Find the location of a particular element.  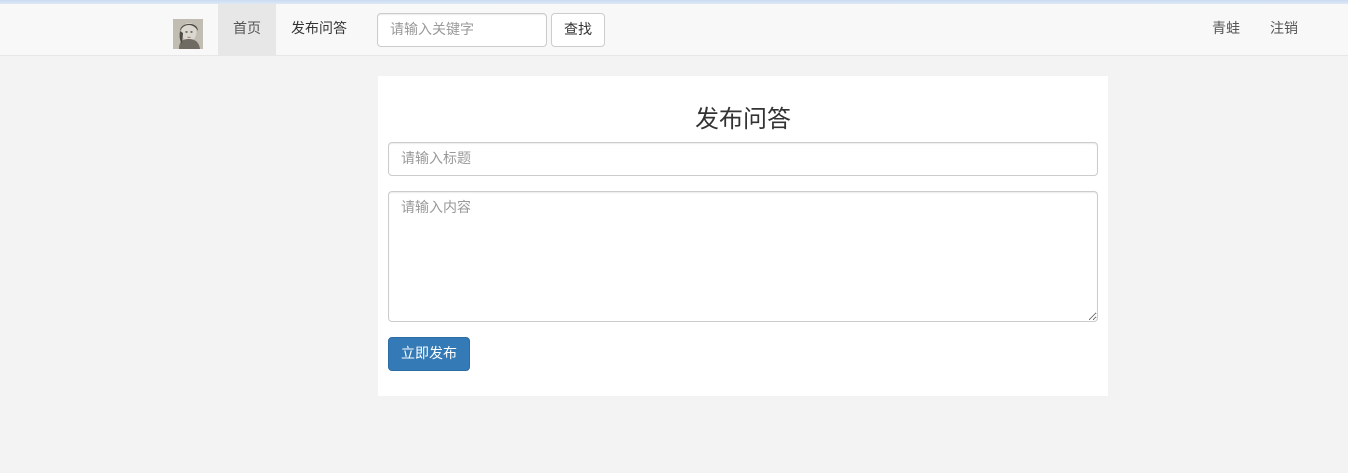

brand-avatar-logo is located at coordinates (188, 34).